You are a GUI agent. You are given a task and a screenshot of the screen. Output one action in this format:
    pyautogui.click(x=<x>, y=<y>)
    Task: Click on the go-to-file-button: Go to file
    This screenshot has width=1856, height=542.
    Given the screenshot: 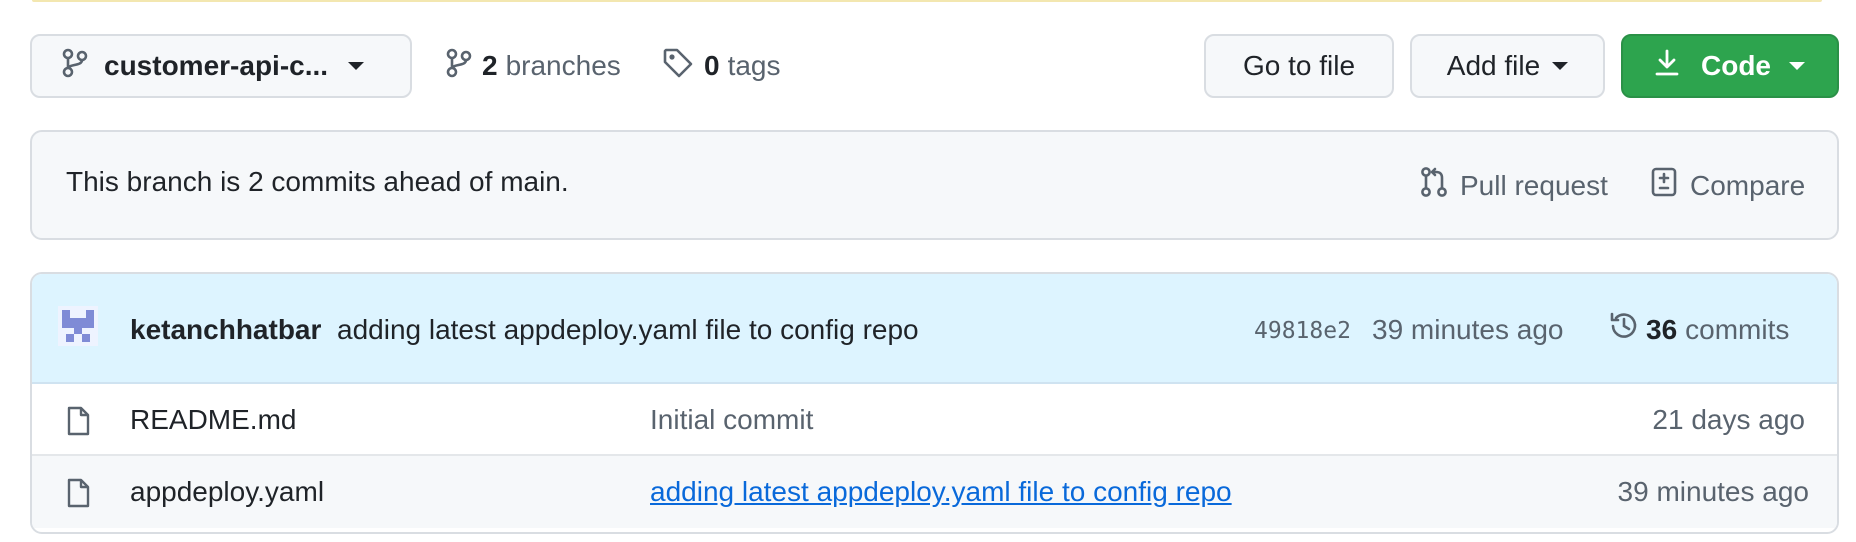 What is the action you would take?
    pyautogui.click(x=1299, y=66)
    